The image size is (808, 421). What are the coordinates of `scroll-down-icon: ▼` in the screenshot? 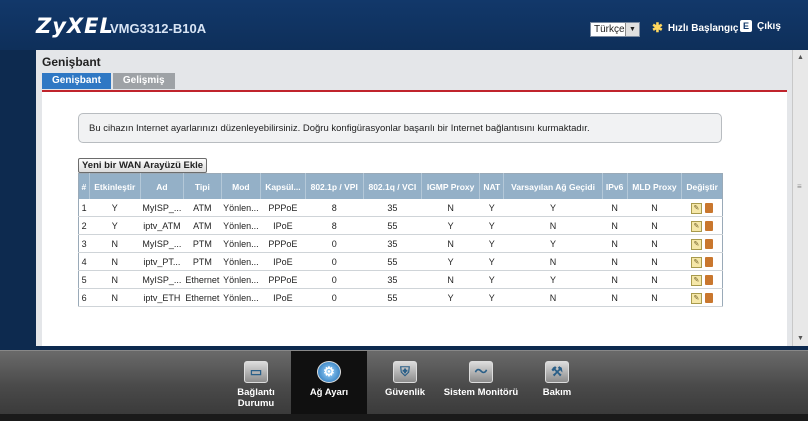 It's located at (800, 338).